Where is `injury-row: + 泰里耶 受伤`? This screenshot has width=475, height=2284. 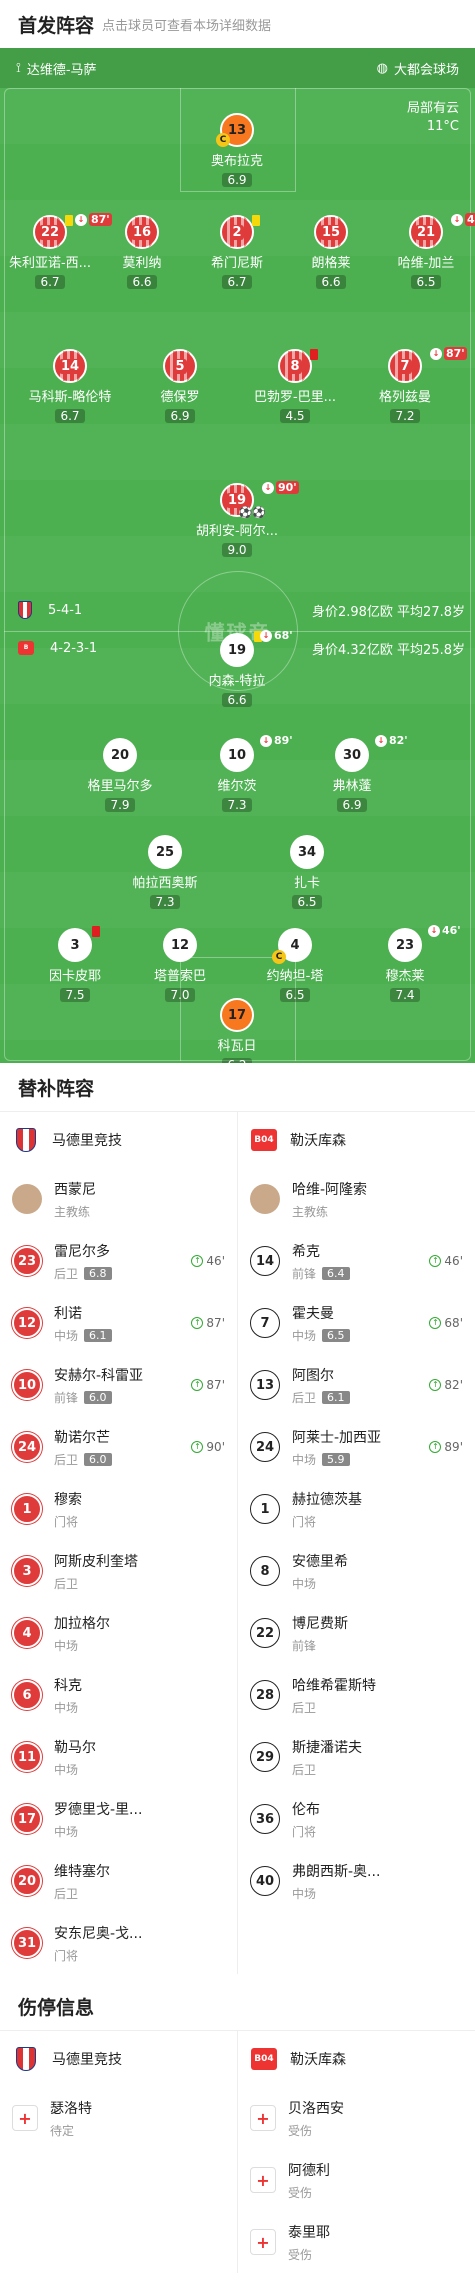 injury-row: + 泰里耶 受伤 is located at coordinates (356, 2242).